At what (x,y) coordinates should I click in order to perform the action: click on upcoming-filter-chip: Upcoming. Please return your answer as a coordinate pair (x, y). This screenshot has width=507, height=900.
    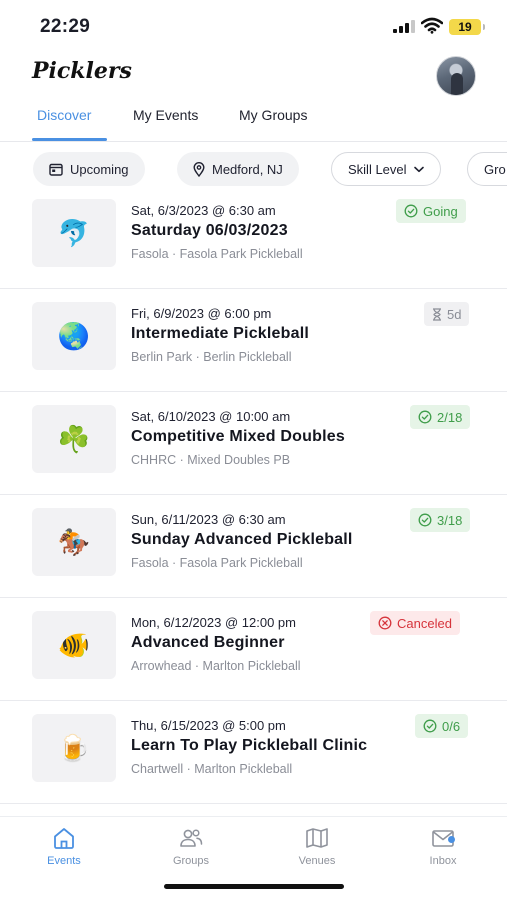
    Looking at the image, I should click on (89, 169).